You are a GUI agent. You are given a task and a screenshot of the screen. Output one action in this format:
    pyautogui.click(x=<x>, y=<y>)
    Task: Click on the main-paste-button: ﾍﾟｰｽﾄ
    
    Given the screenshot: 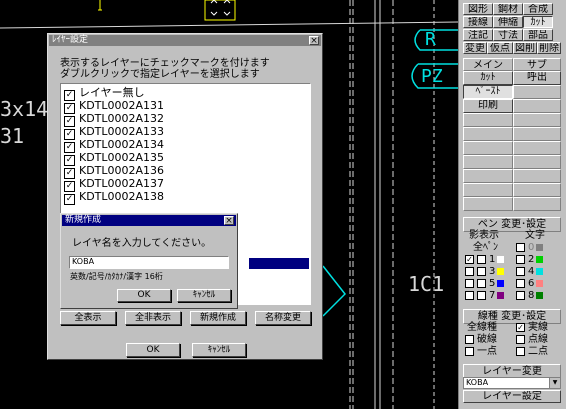 What is the action you would take?
    pyautogui.click(x=488, y=92)
    